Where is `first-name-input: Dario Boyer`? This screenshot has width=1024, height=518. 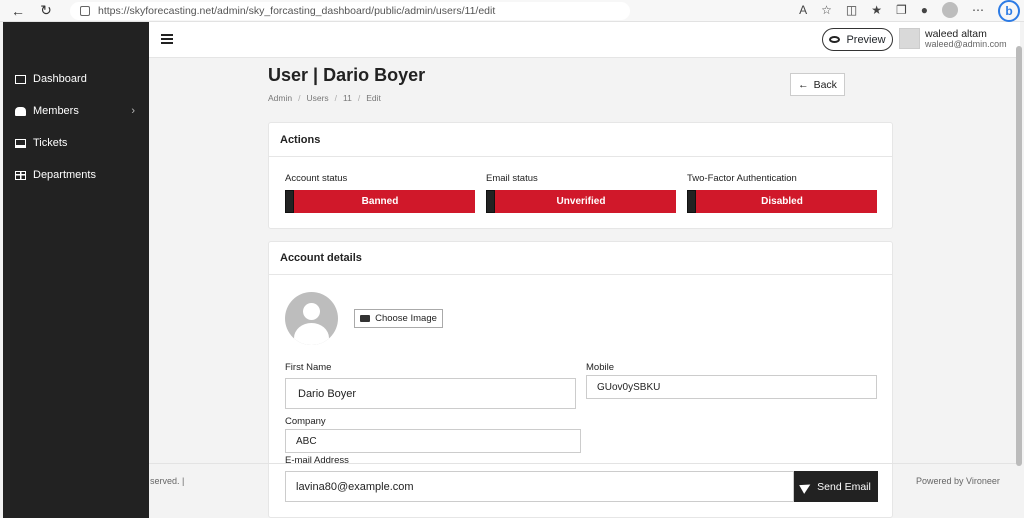 first-name-input: Dario Boyer is located at coordinates (430, 393).